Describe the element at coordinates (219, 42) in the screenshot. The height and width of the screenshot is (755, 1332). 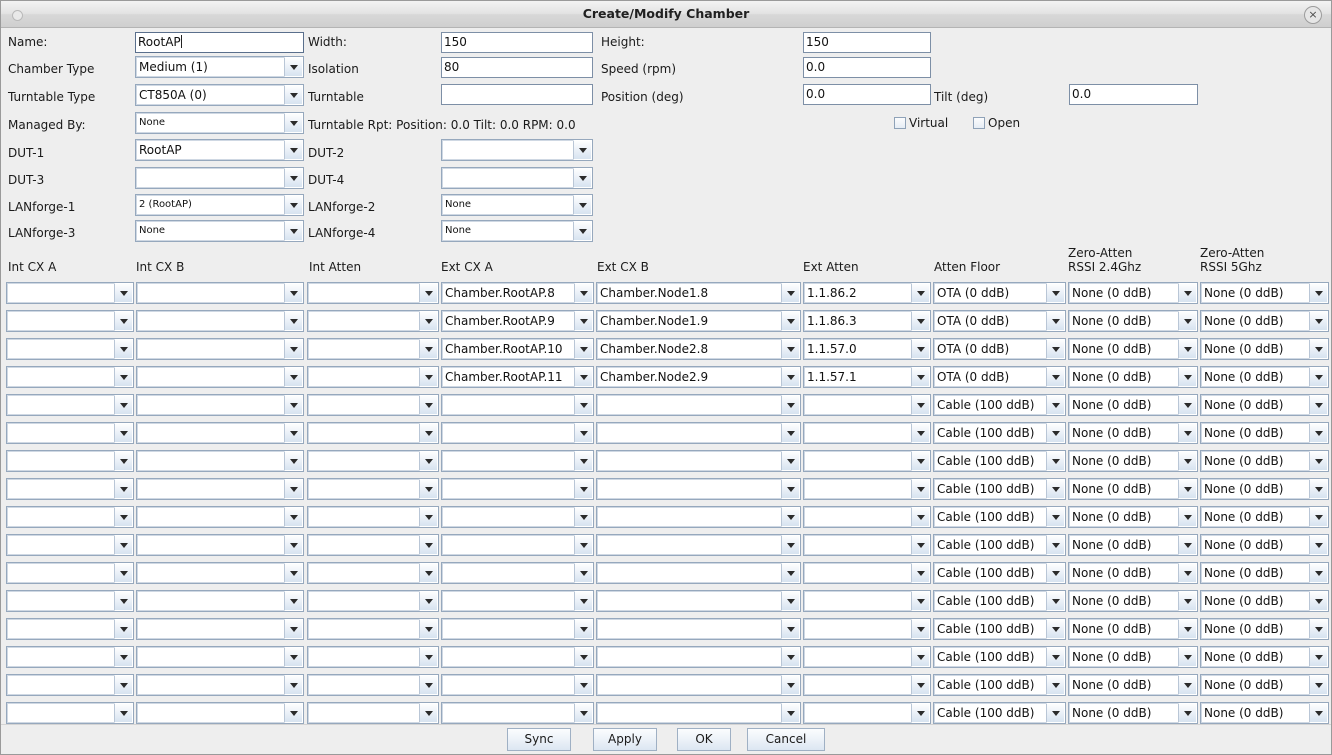
I see `name-input: RootAP` at that location.